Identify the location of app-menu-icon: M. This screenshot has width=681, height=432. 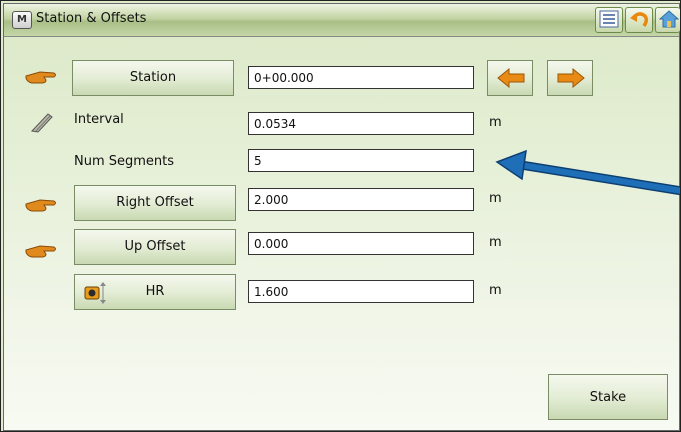
(22, 20).